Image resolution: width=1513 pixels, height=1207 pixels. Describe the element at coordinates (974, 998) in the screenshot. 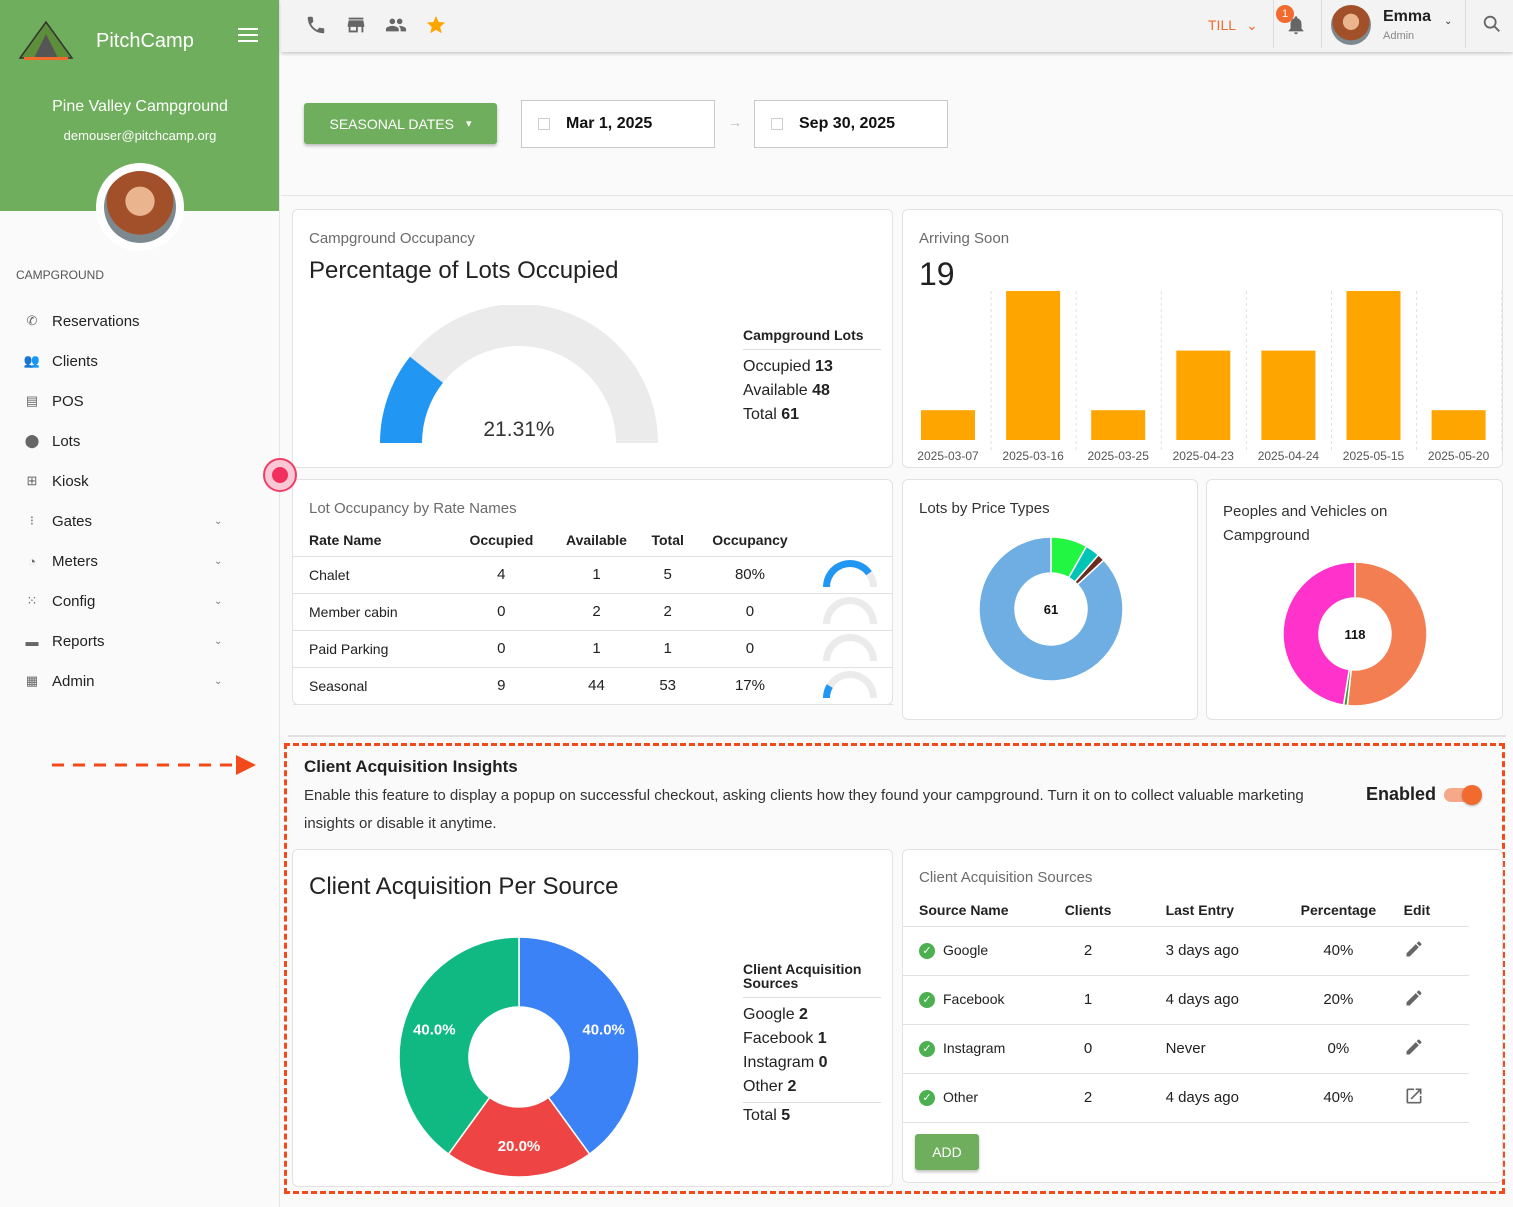

I see `source-name: Facebook` at that location.